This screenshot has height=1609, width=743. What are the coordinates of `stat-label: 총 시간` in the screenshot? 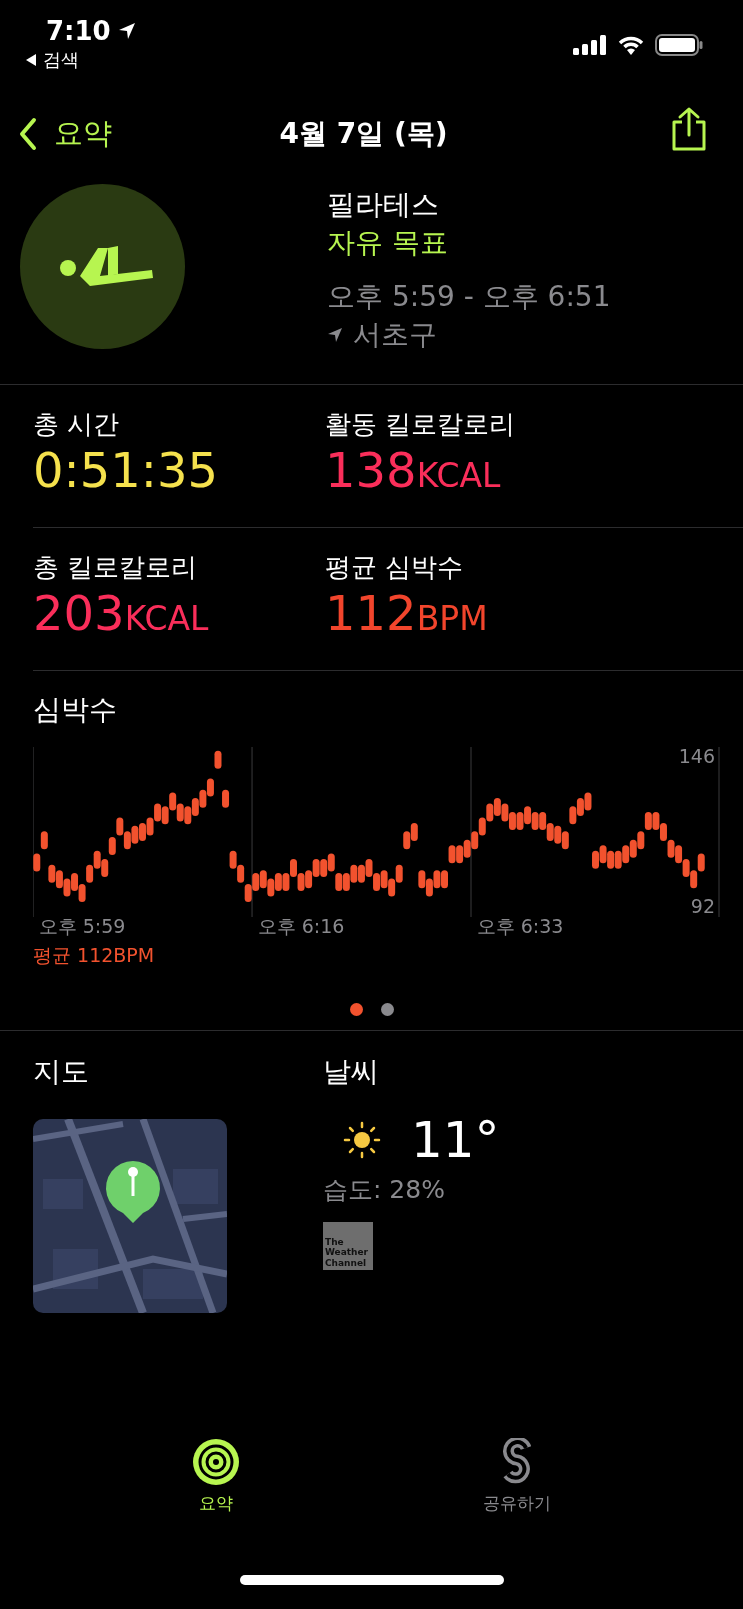 It's located at (77, 424).